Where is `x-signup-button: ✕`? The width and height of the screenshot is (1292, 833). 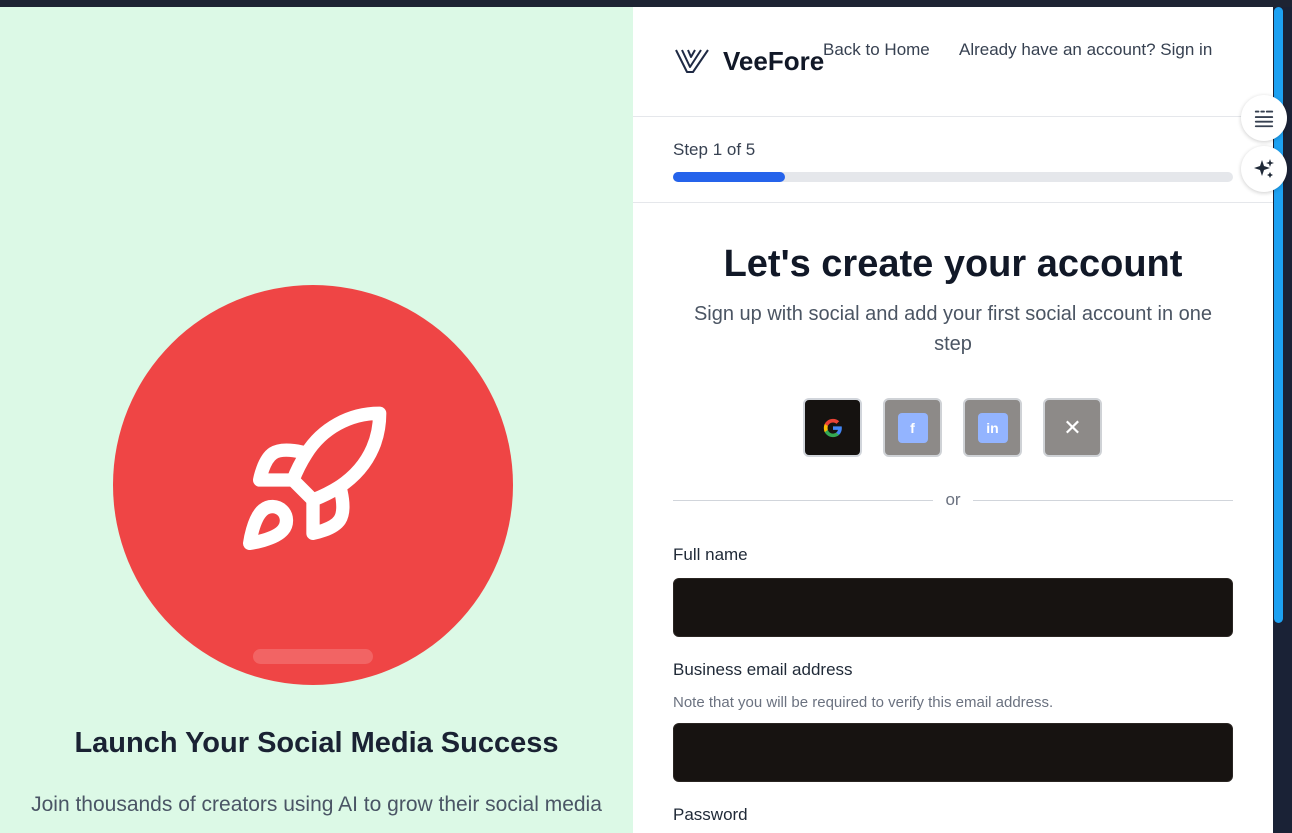
x-signup-button: ✕ is located at coordinates (1072, 427).